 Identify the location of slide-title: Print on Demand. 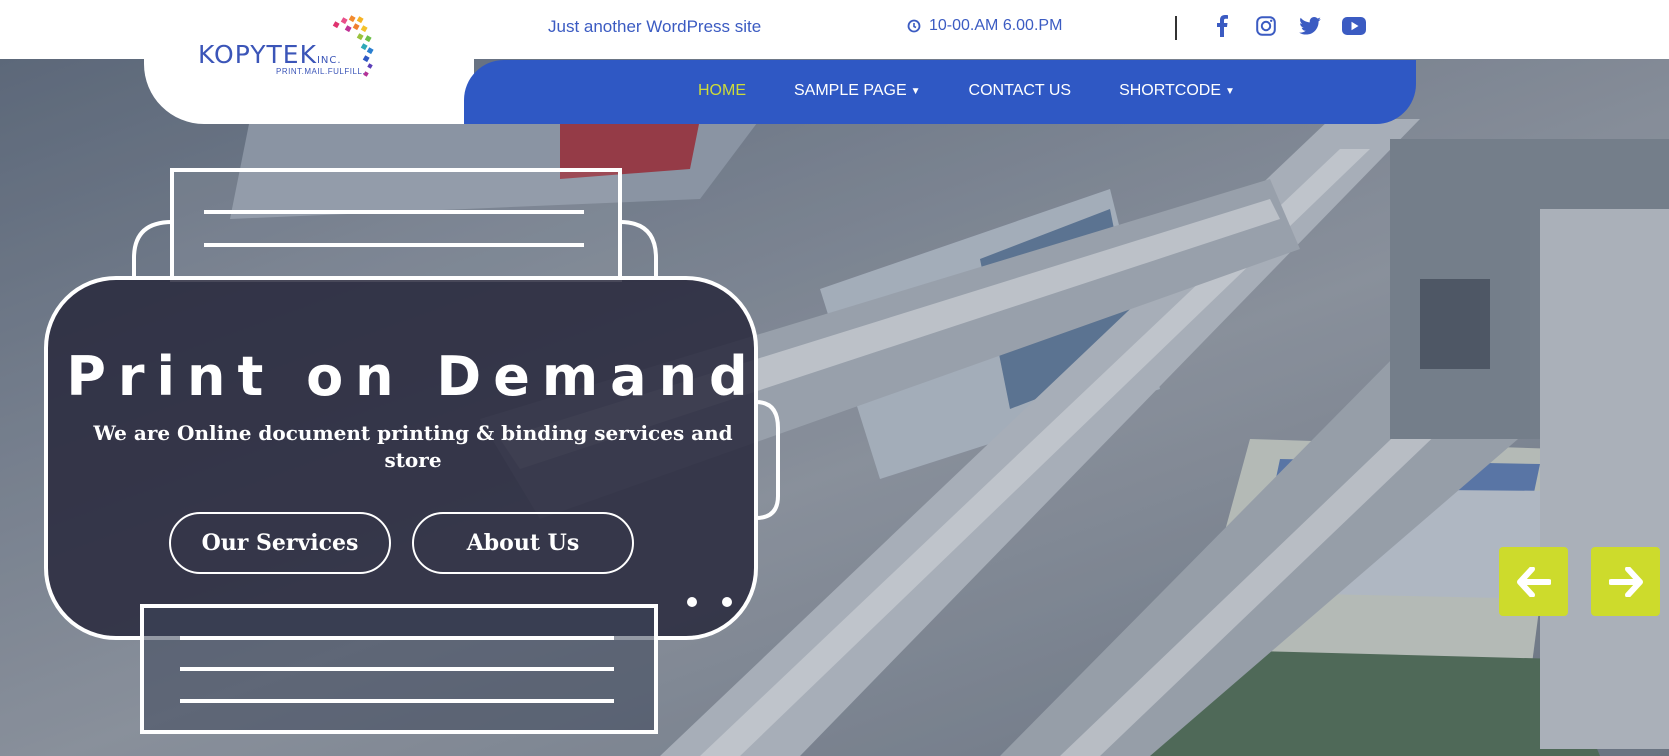
(413, 376).